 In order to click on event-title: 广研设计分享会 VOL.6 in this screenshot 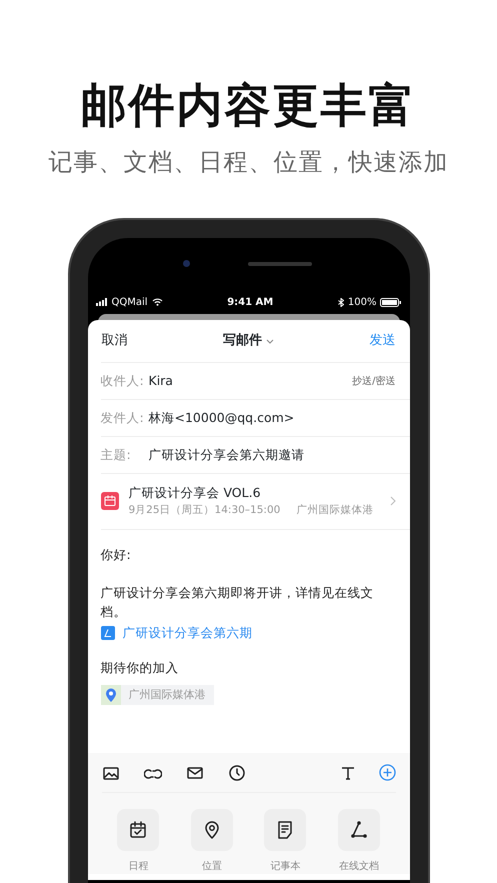, I will do `click(195, 493)`.